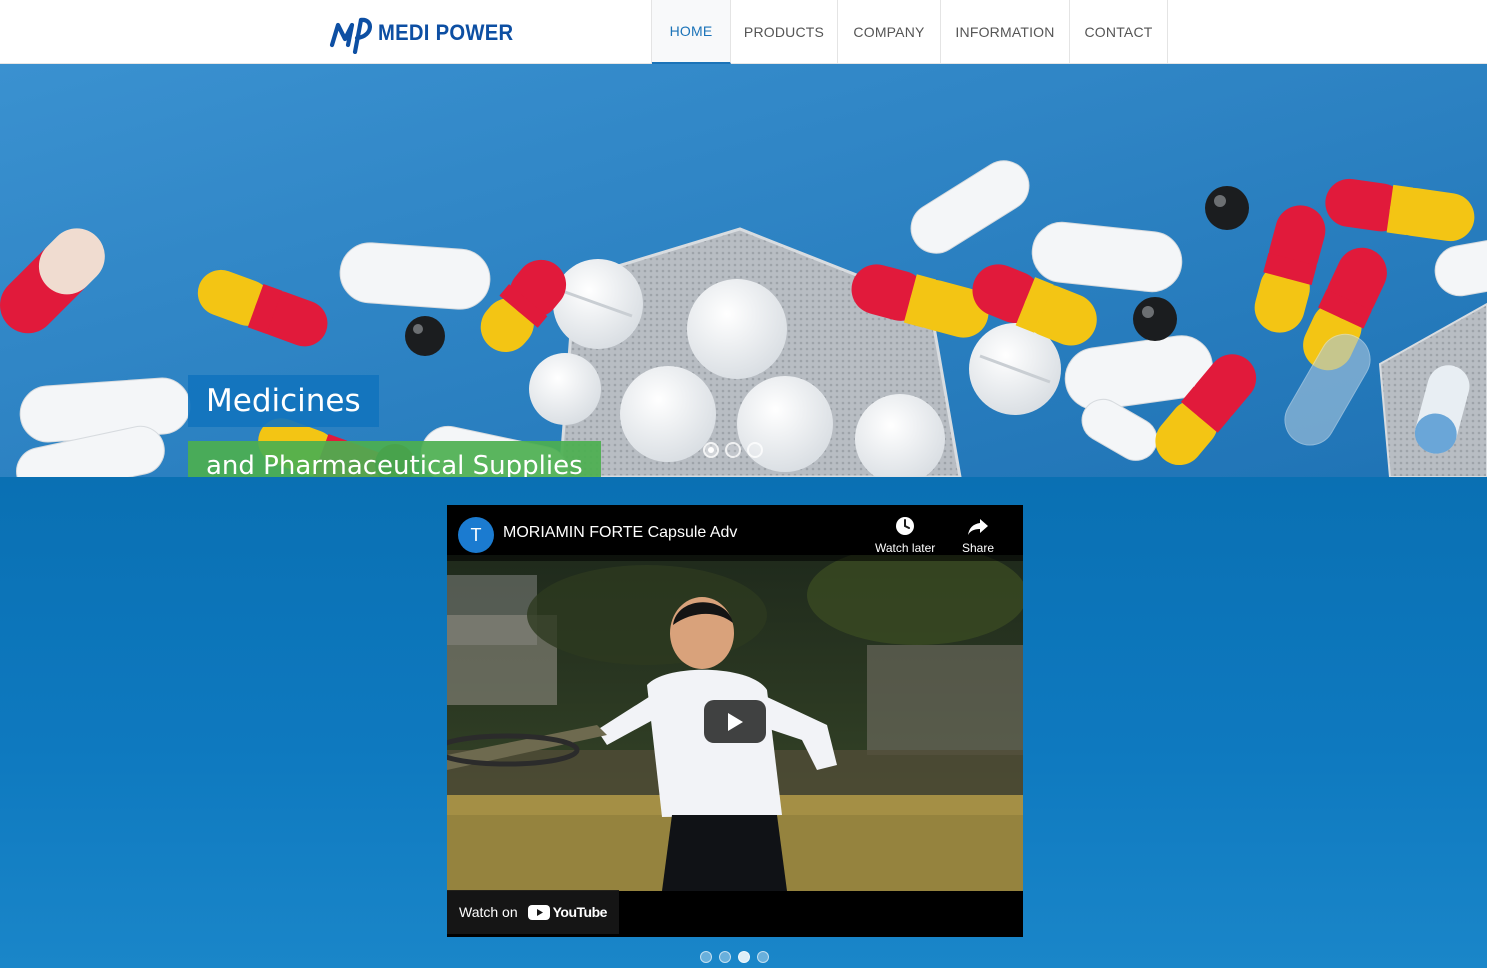  I want to click on watch-on-label: Watch on, so click(488, 912).